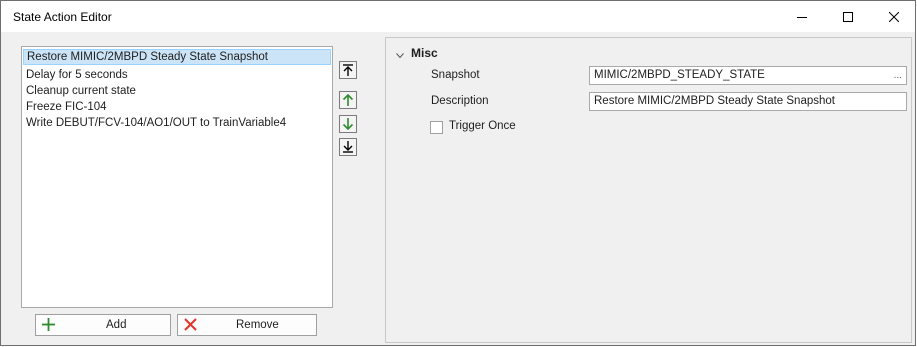  What do you see at coordinates (62, 17) in the screenshot?
I see `window-title: State Action Editor` at bounding box center [62, 17].